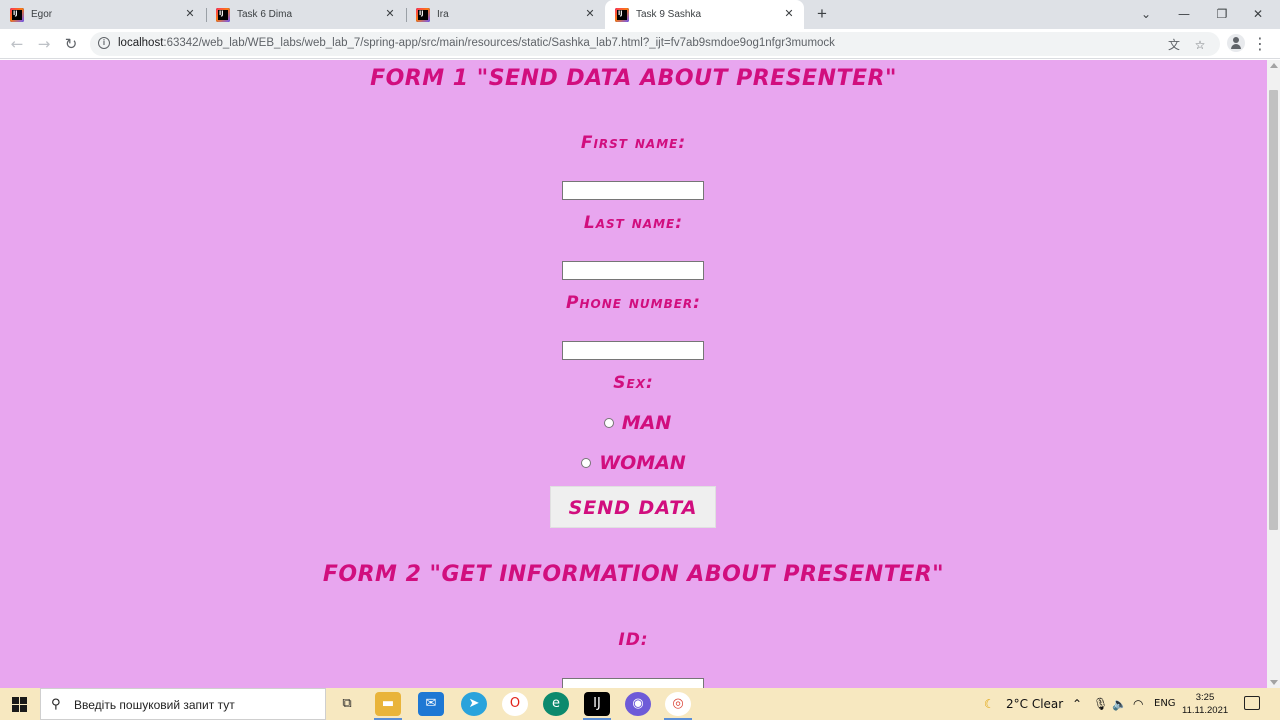 This screenshot has width=1280, height=720. I want to click on bookmark-star-icon: ☆, so click(1200, 45).